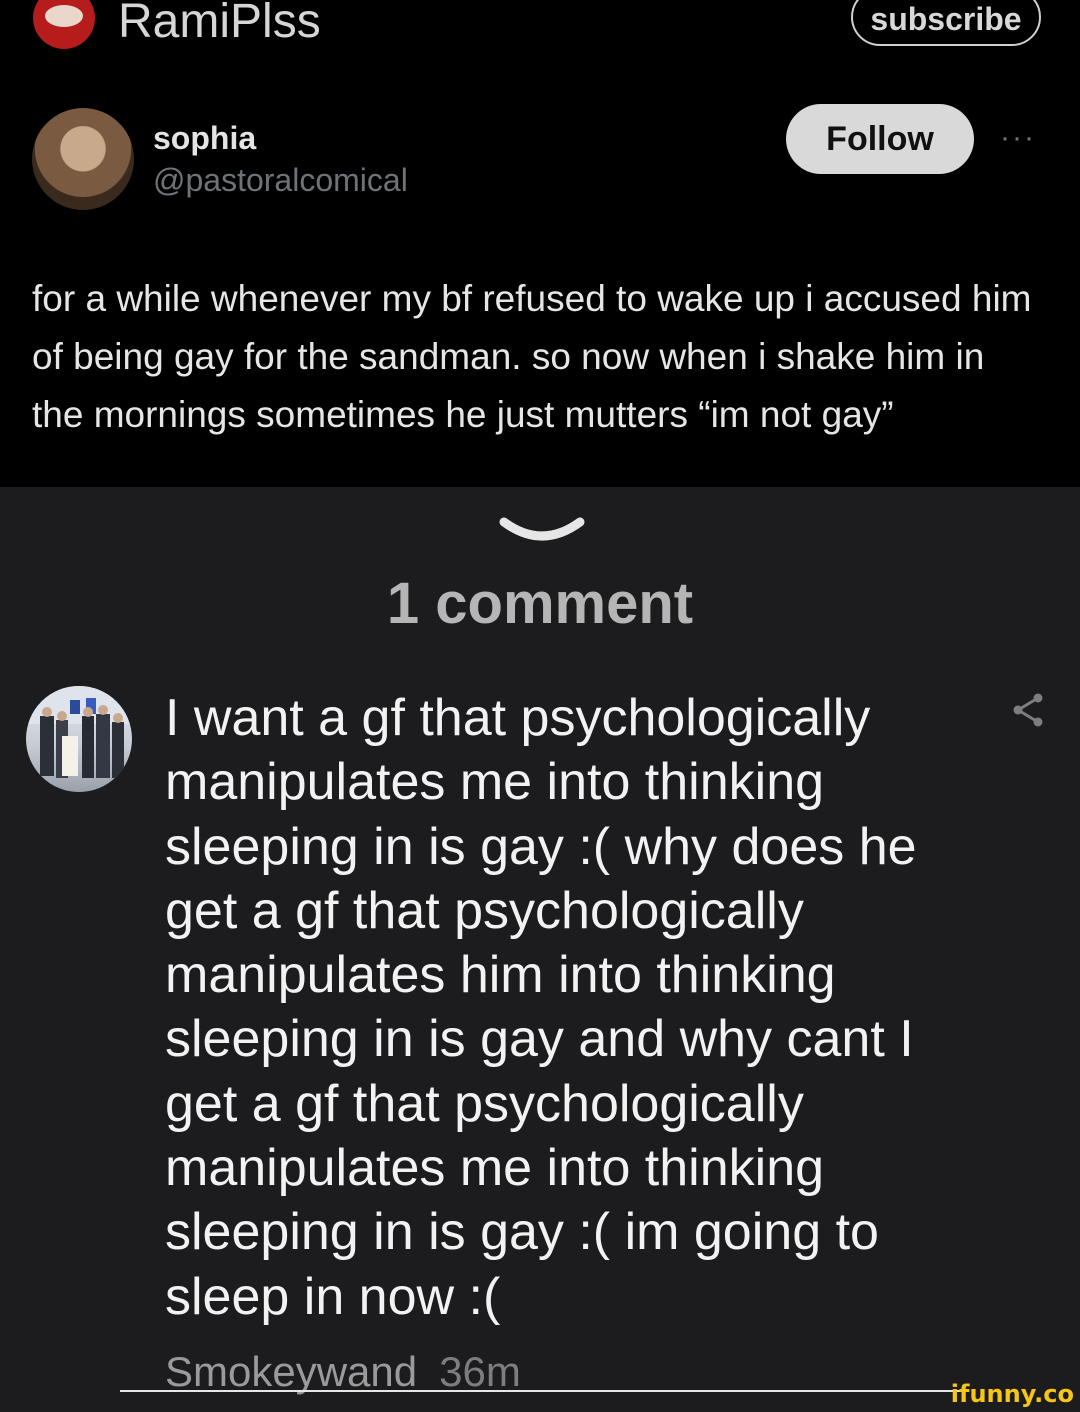 The width and height of the screenshot is (1080, 1412). I want to click on watermark-logo: ifunny.co, so click(1012, 1394).